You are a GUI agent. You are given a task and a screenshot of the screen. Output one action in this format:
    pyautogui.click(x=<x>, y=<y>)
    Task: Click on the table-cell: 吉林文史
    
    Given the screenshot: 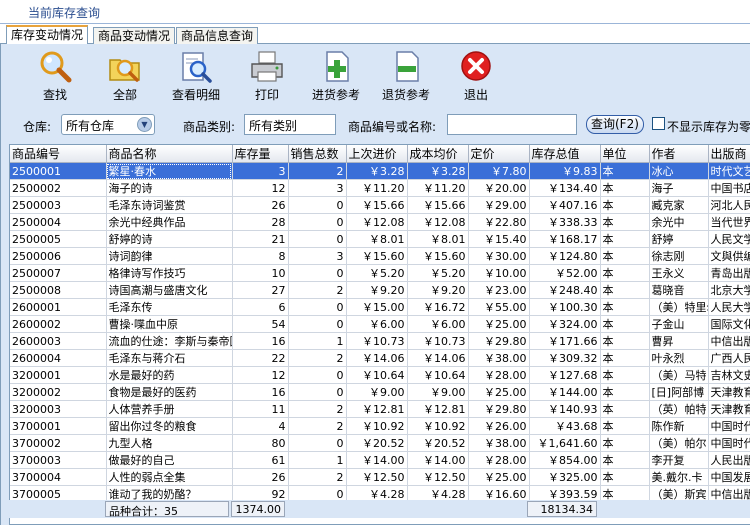 What is the action you would take?
    pyautogui.click(x=729, y=375)
    